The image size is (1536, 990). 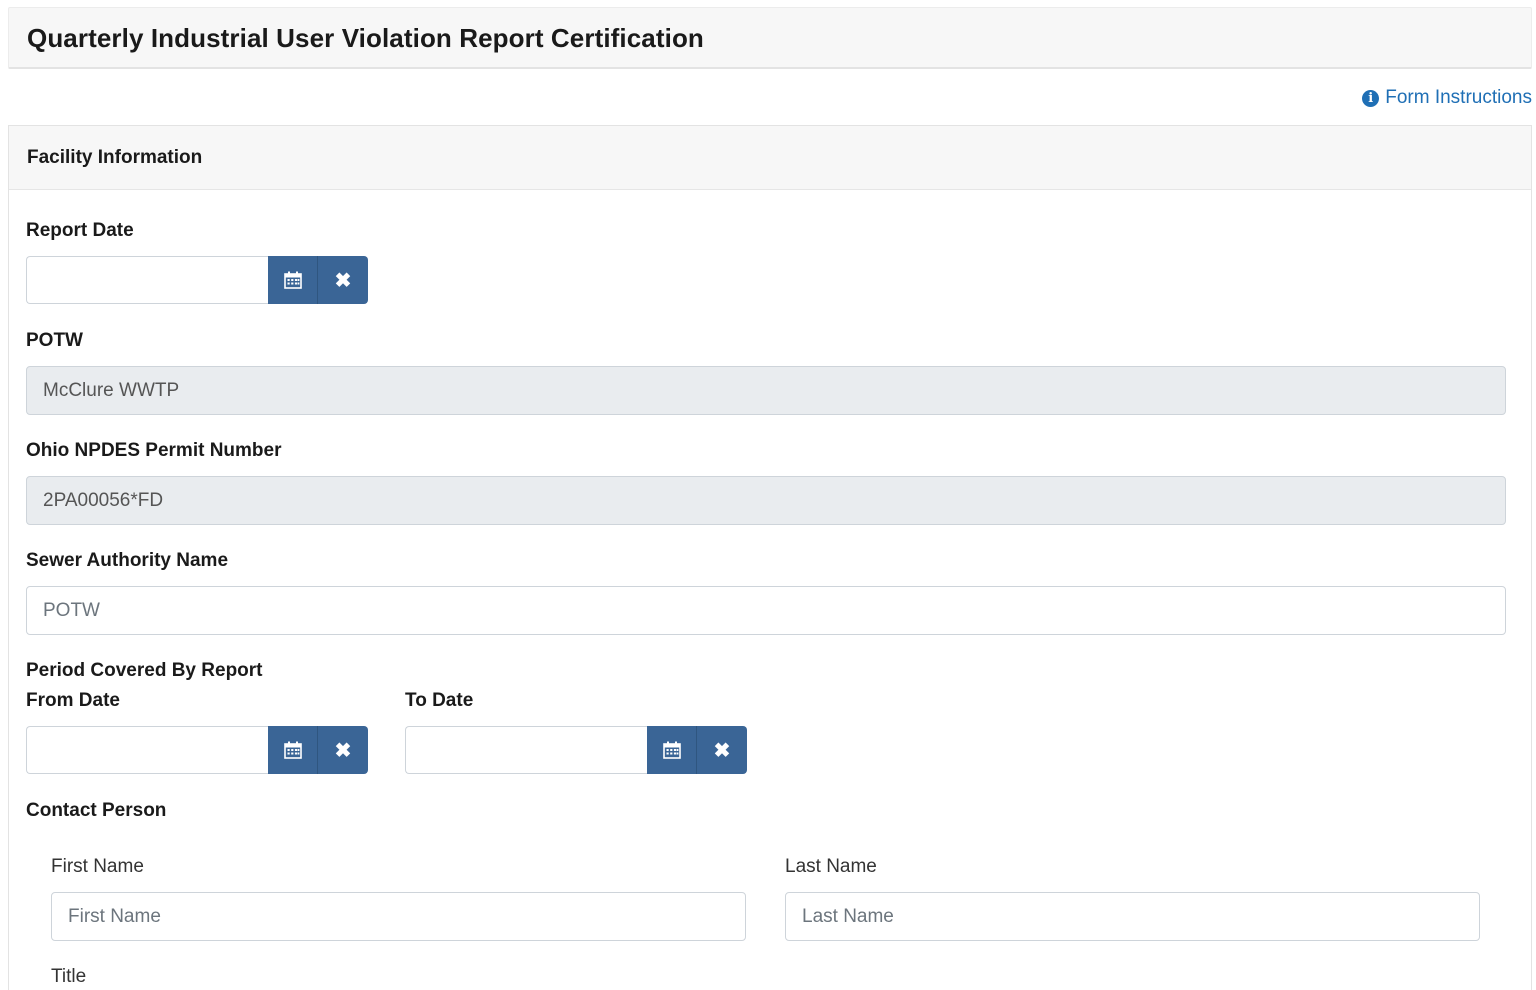 I want to click on report-date-label: Report Date, so click(x=80, y=230).